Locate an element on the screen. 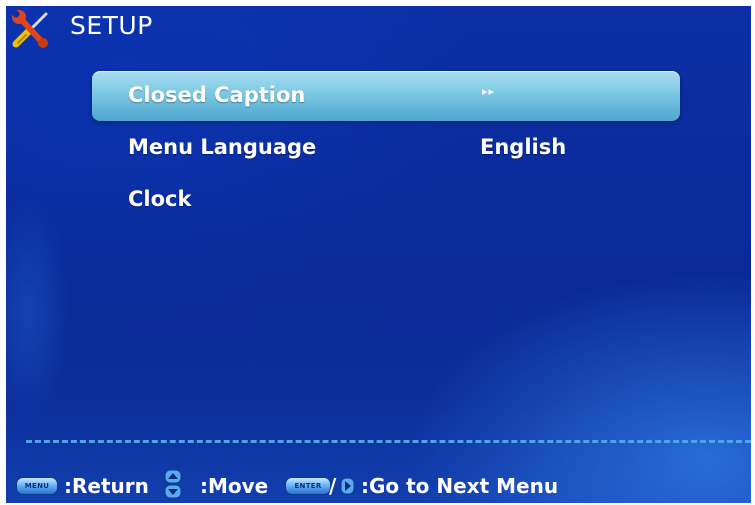 This screenshot has width=755, height=505. title-bar: SETUP is located at coordinates (378, 29).